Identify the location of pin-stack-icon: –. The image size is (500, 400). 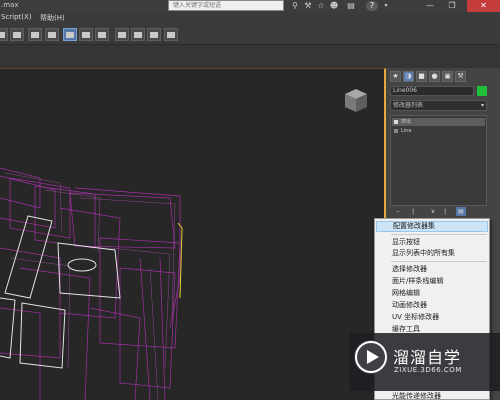
(398, 211).